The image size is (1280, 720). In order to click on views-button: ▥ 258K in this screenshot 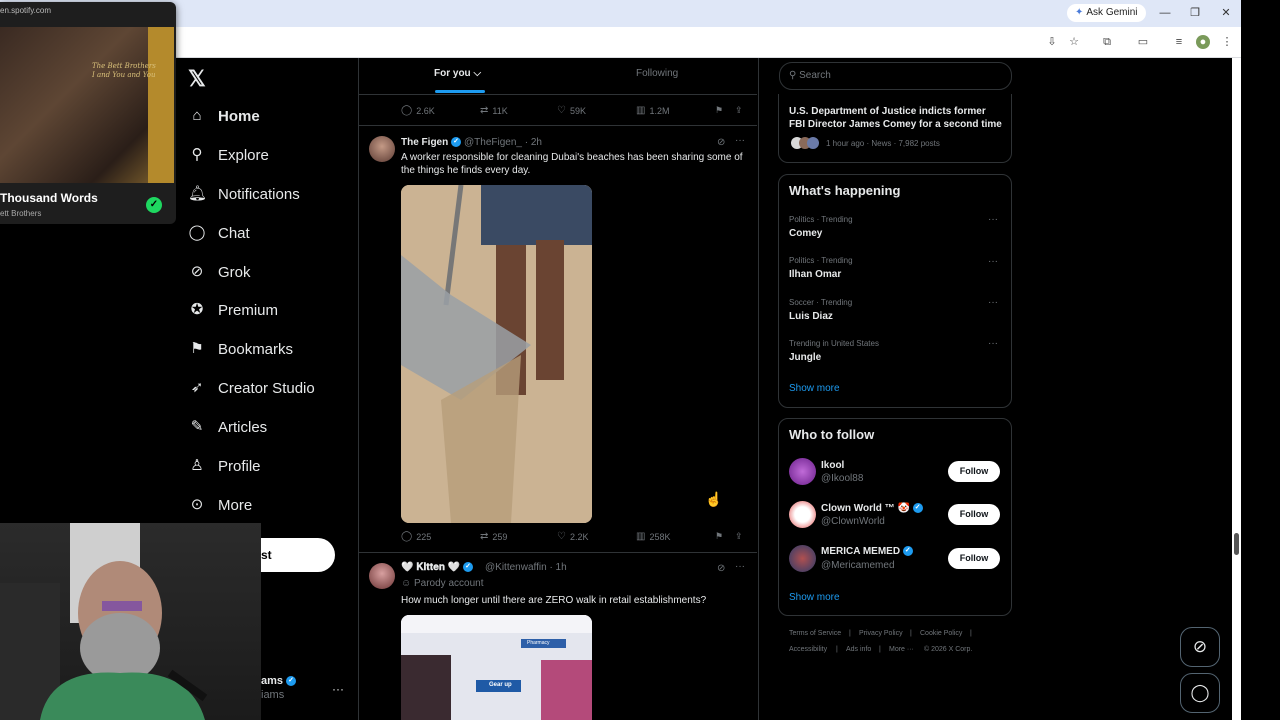, I will do `click(653, 536)`.